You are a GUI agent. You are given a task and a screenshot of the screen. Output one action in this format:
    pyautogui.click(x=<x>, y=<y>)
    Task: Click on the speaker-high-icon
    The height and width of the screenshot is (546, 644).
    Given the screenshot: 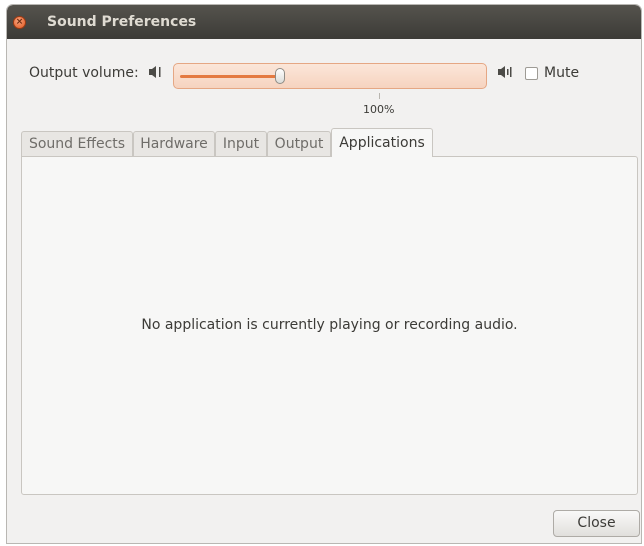 What is the action you would take?
    pyautogui.click(x=506, y=72)
    